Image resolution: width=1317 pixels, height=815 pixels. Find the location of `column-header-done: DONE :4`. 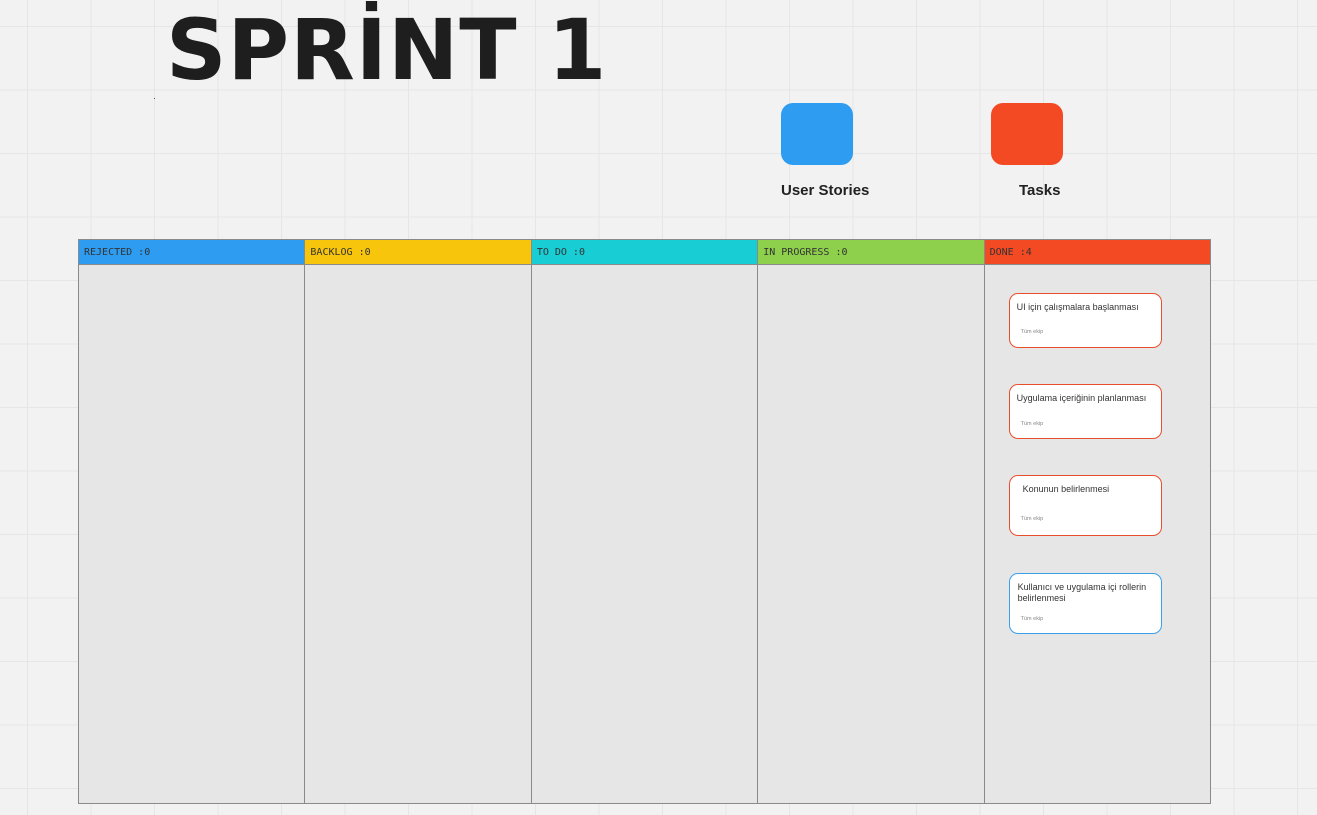

column-header-done: DONE :4 is located at coordinates (1097, 252).